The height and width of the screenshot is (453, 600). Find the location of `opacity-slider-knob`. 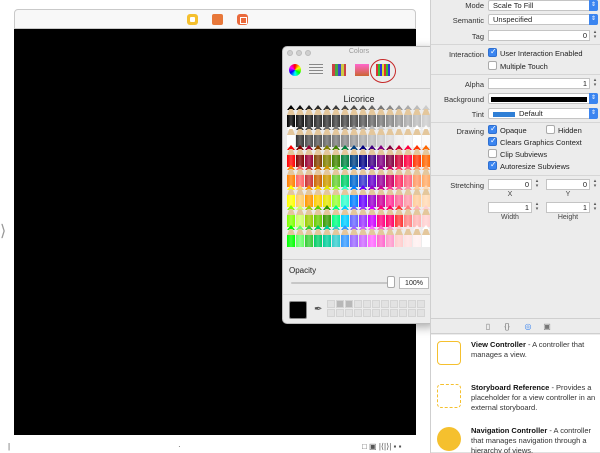

opacity-slider-knob is located at coordinates (391, 282).